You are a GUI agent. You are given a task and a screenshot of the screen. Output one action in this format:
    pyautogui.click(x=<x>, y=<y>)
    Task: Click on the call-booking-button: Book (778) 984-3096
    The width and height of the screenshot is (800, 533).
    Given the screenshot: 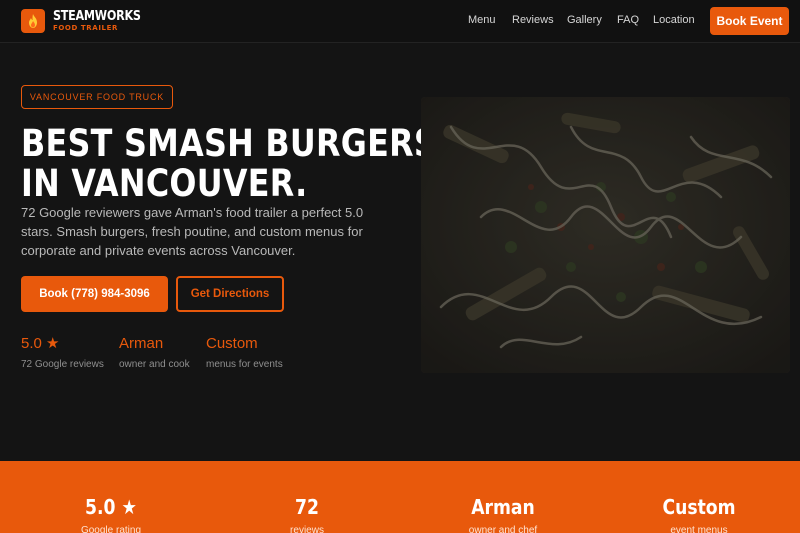 What is the action you would take?
    pyautogui.click(x=94, y=294)
    